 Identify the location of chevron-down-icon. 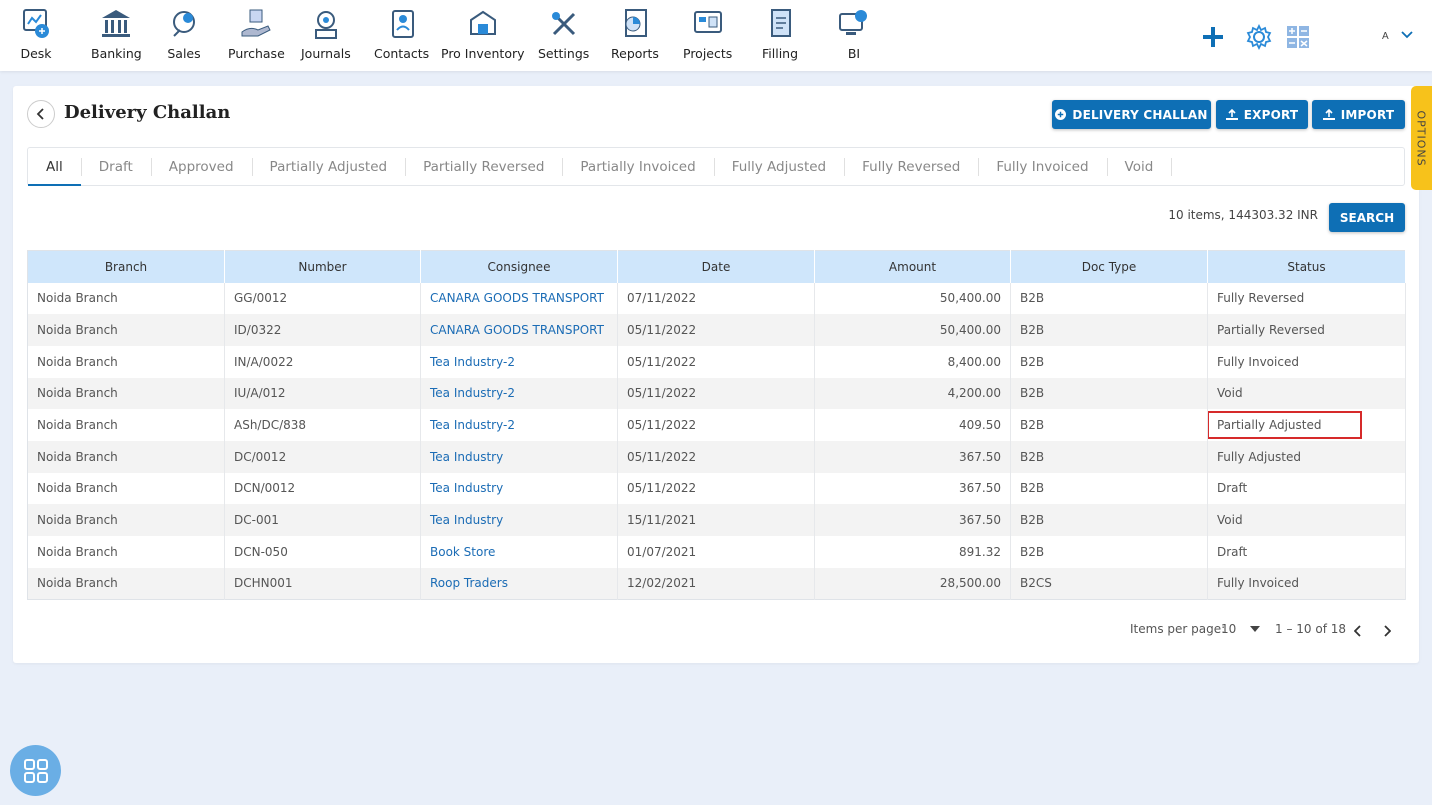
(1407, 35).